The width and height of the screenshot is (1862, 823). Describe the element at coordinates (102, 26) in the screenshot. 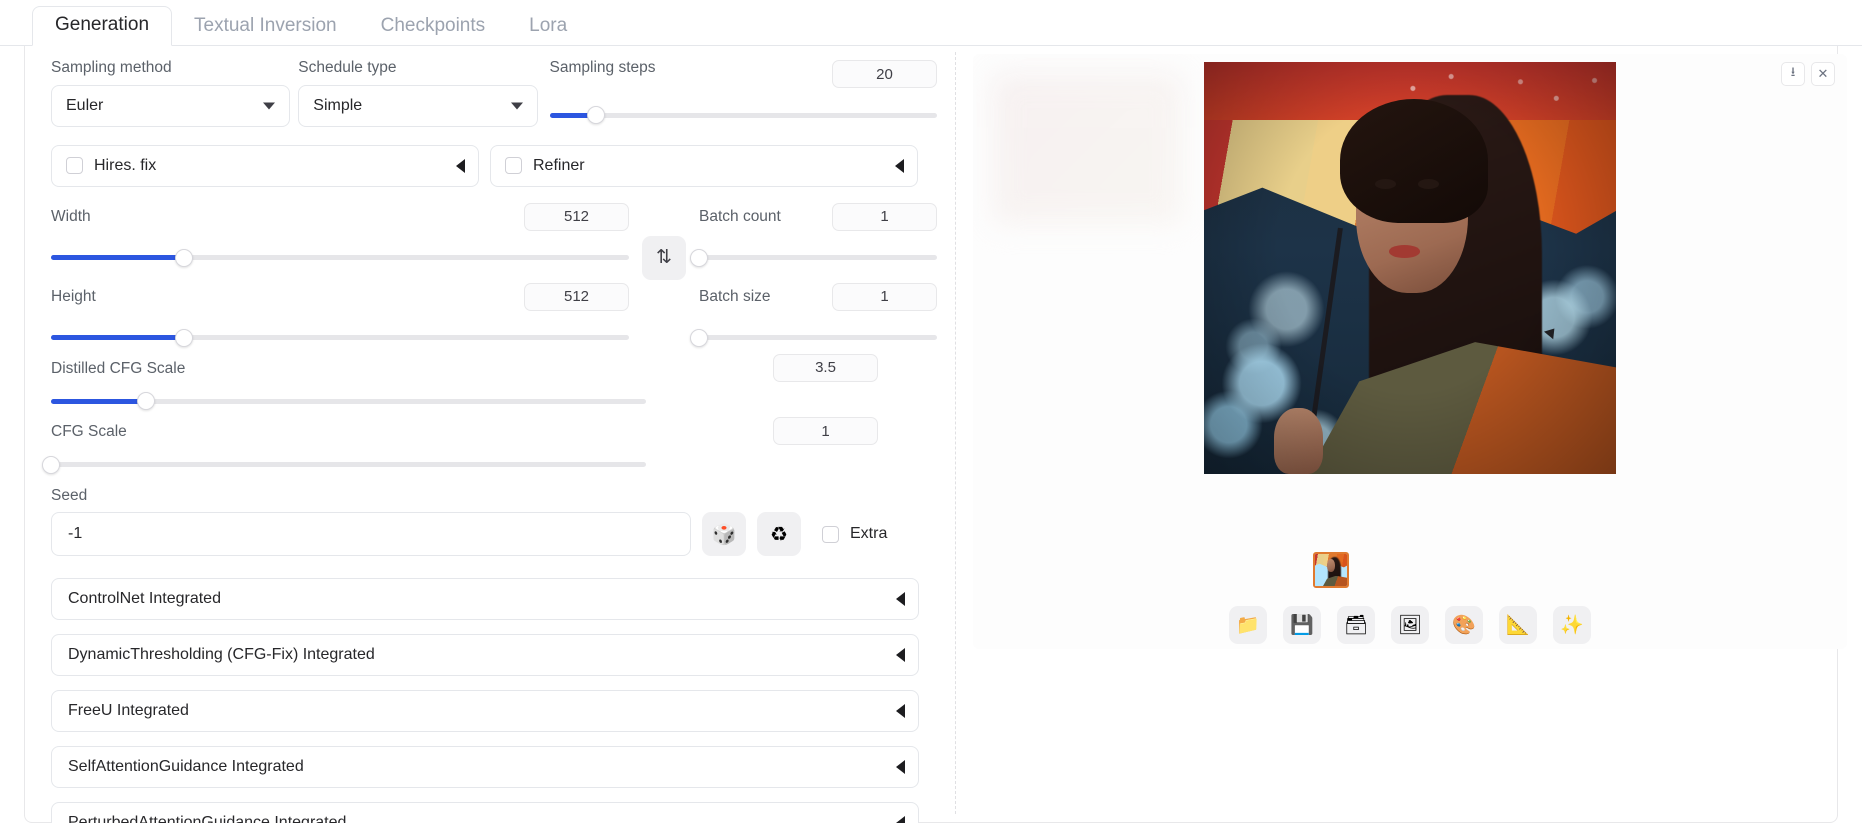

I see `tab-generation: Generation` at that location.